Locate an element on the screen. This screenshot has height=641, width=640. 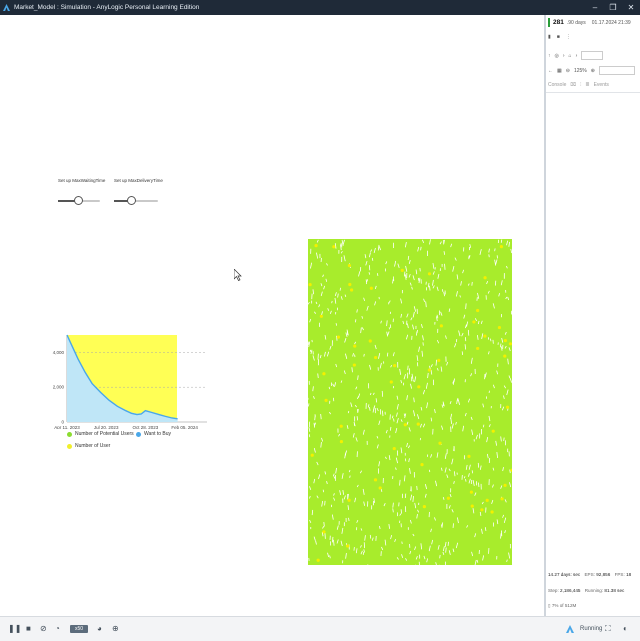
max-delivery-slider is located at coordinates (136, 201).